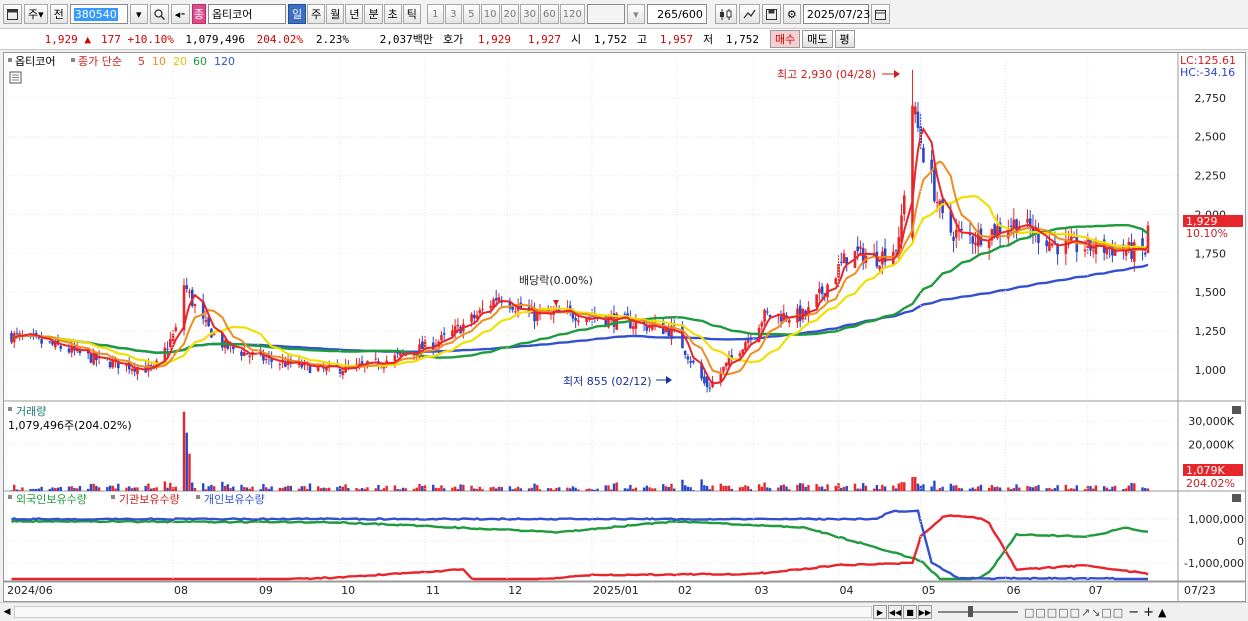 Image resolution: width=1248 pixels, height=621 pixels. Describe the element at coordinates (817, 39) in the screenshot. I see `sell-button: 매도` at that location.